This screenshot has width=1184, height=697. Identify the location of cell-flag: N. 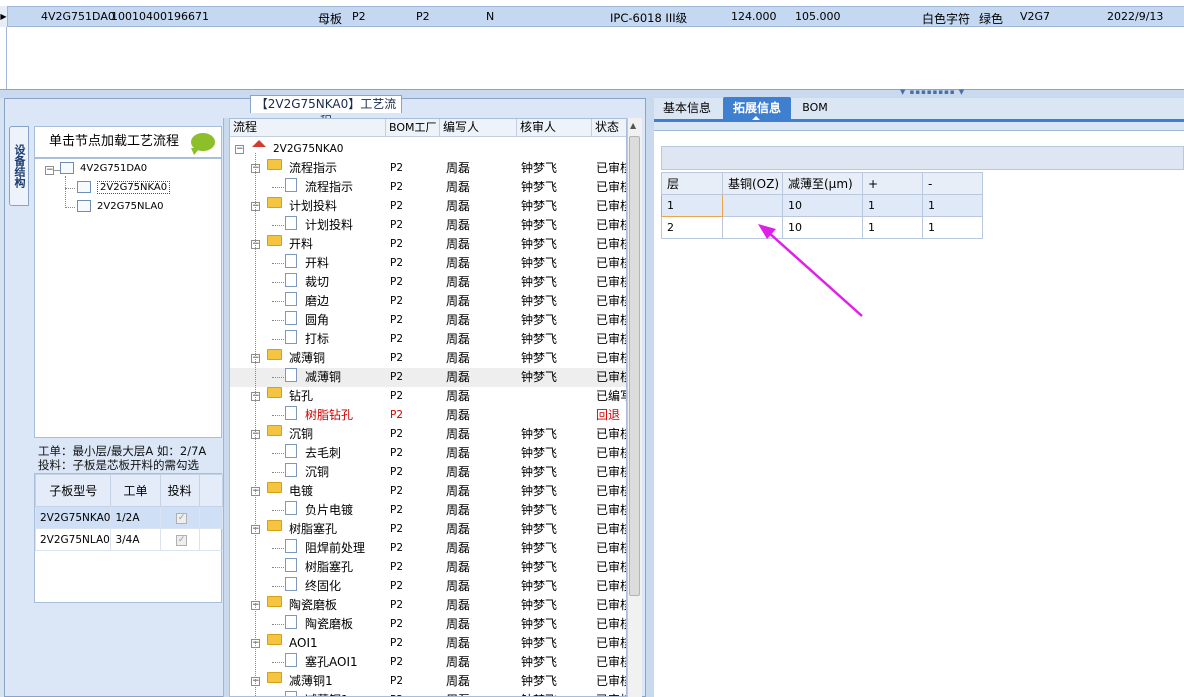
(490, 16).